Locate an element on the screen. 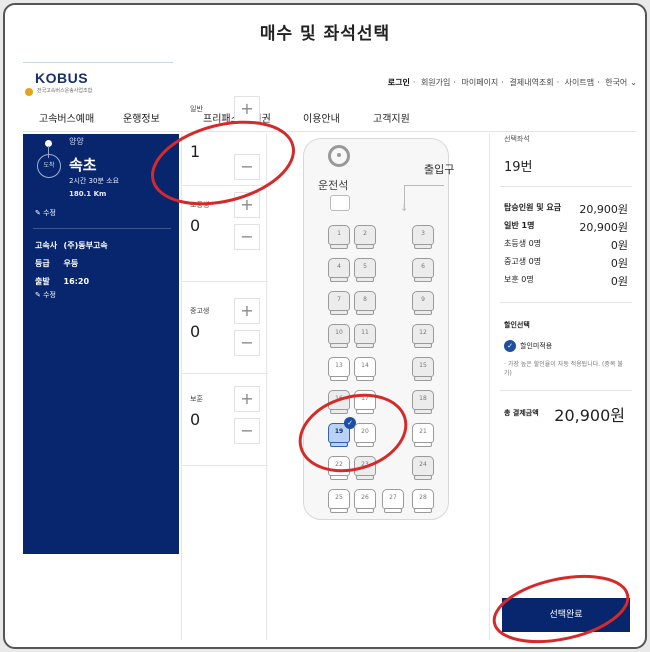 Image resolution: width=650 pixels, height=652 pixels. edit-route-button: ✎ 수정 is located at coordinates (45, 213).